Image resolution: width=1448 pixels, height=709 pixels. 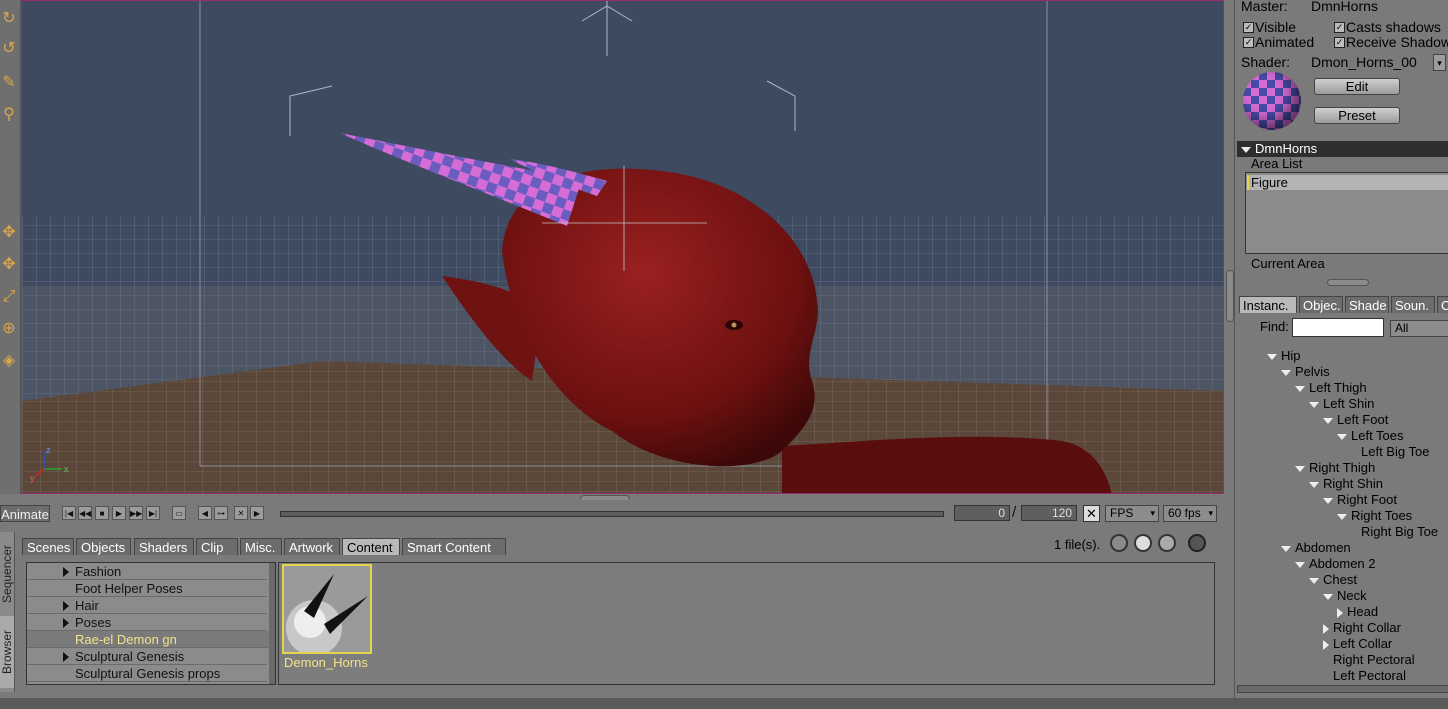 What do you see at coordinates (87, 605) in the screenshot?
I see `category-item: Hair` at bounding box center [87, 605].